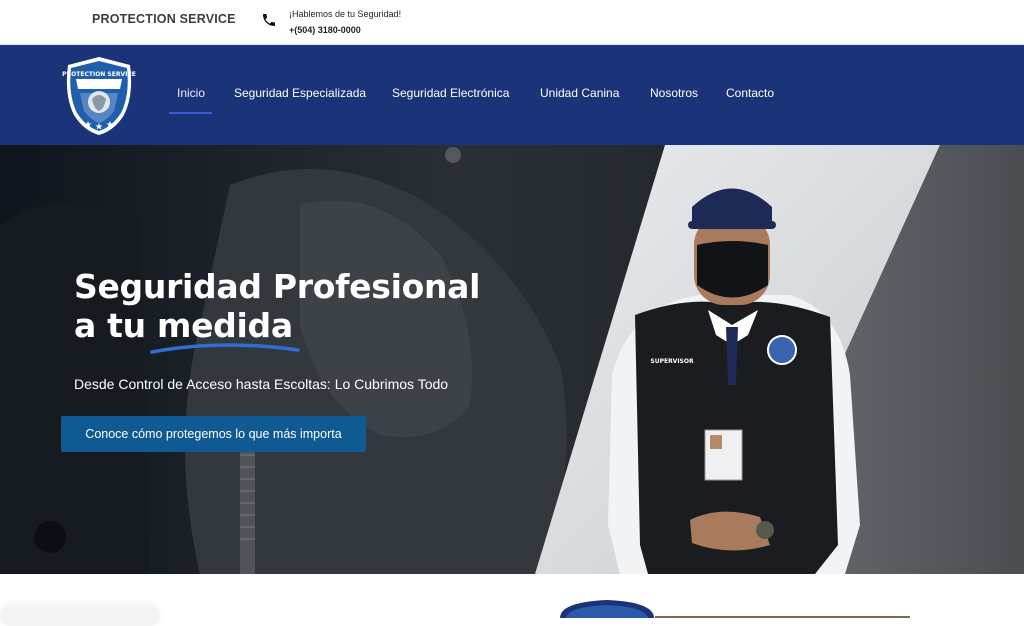 The height and width of the screenshot is (626, 1024). Describe the element at coordinates (579, 93) in the screenshot. I see `nav-unidad-canina: Unidad Canina` at that location.